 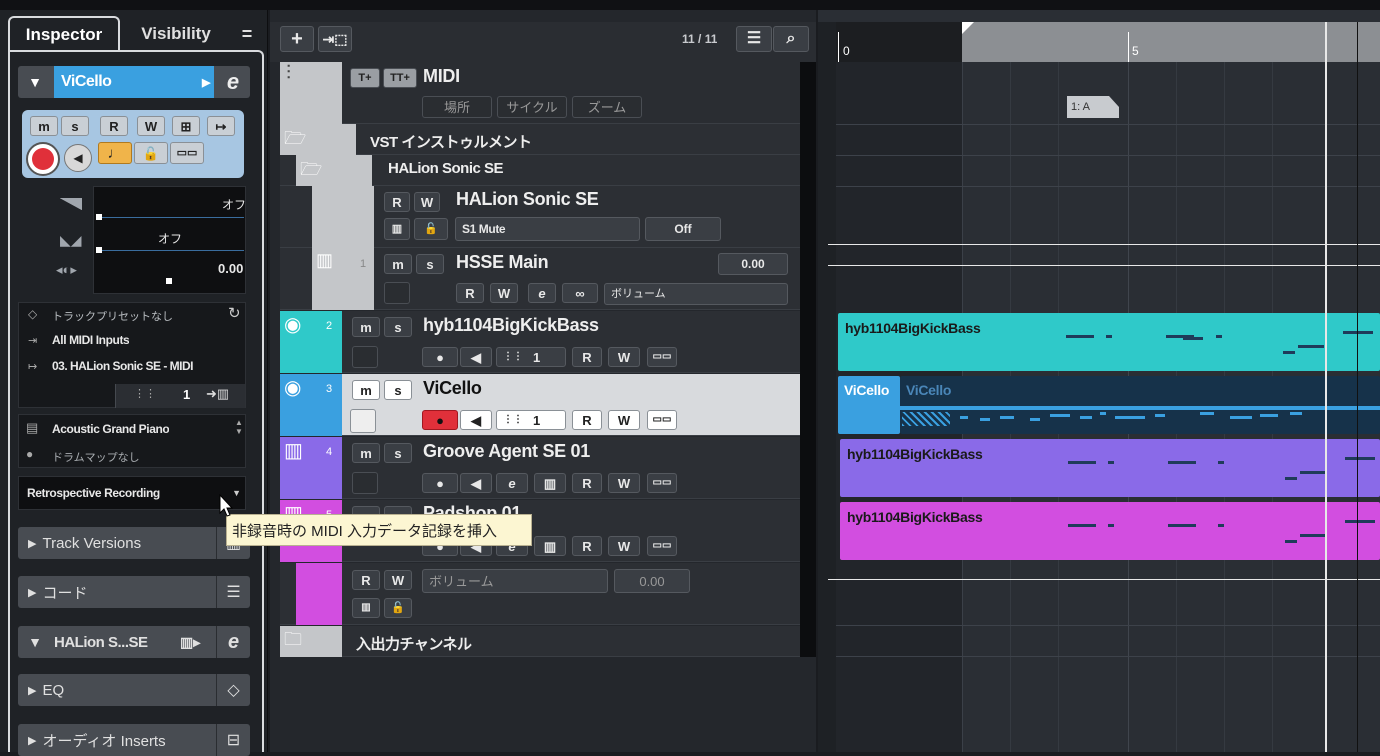 I want to click on editor-icon: ⊞, so click(x=186, y=126).